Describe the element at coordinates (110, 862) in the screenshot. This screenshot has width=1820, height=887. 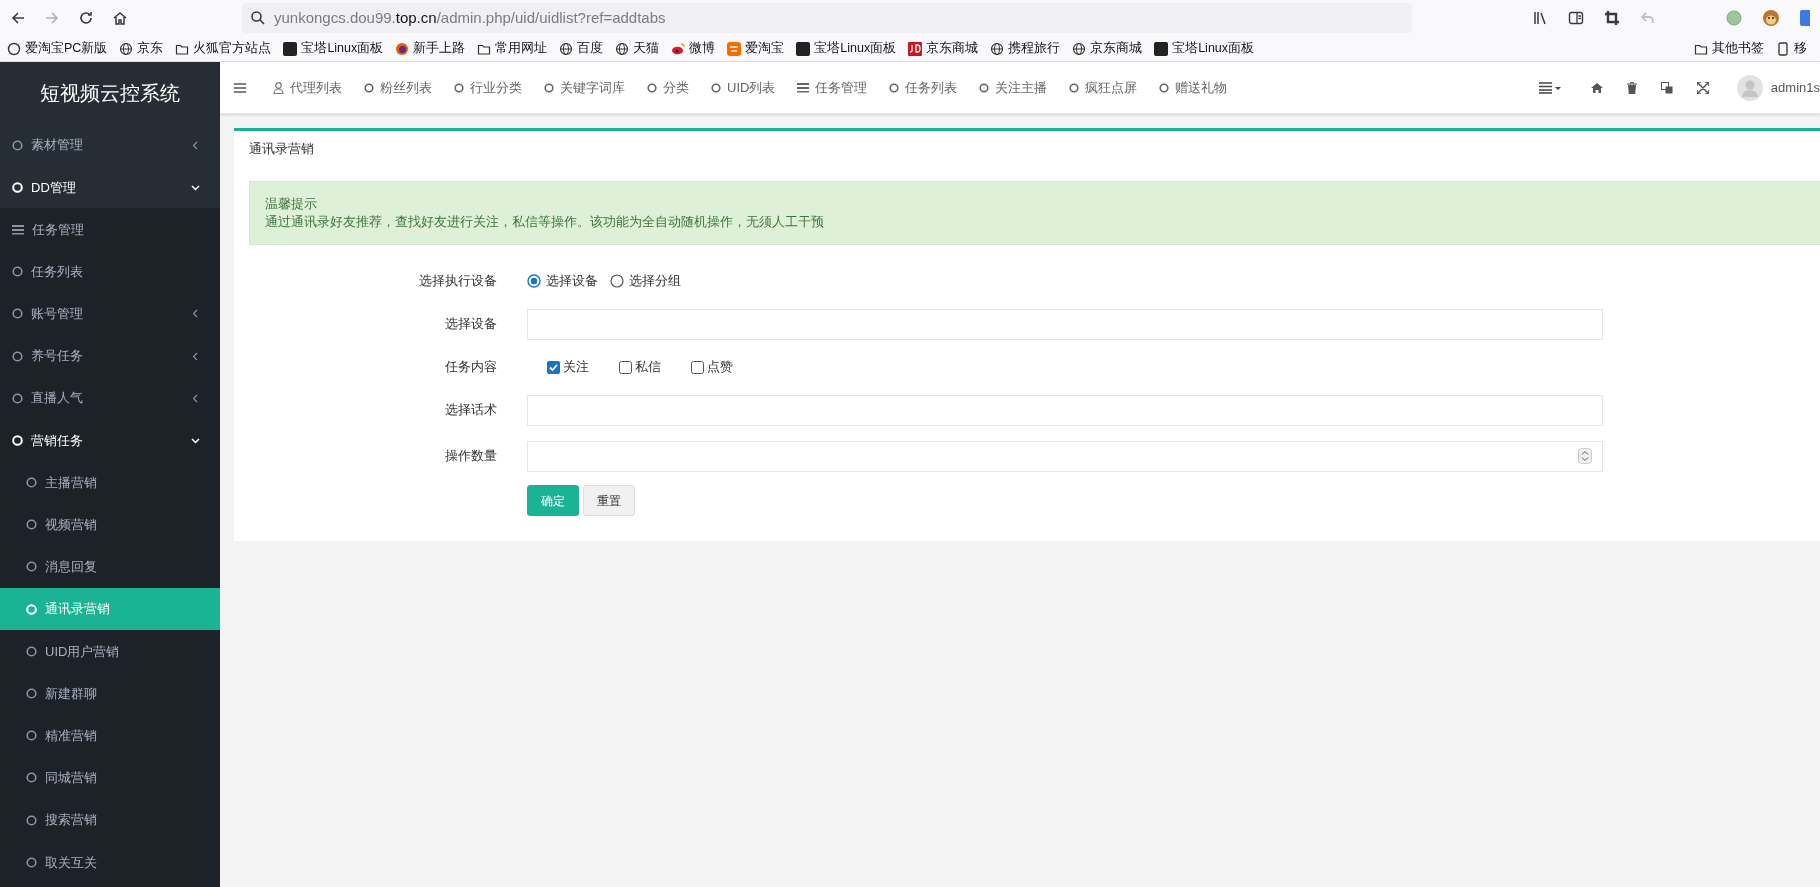
I see `sidebar-item: 取关互关` at that location.